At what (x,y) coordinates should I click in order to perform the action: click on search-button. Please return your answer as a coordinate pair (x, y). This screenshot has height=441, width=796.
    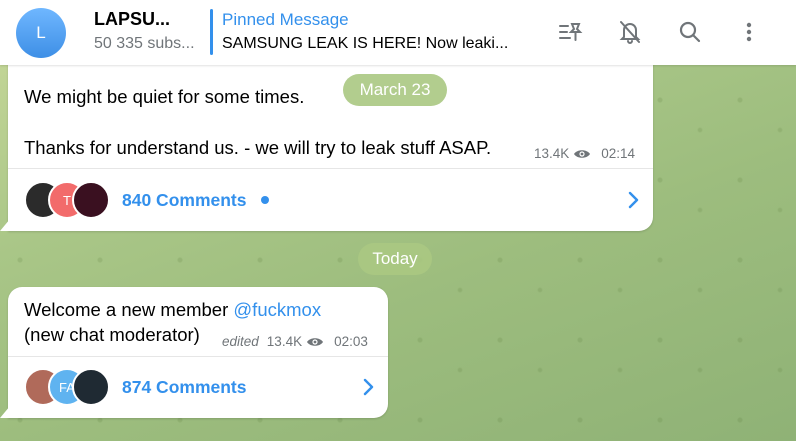
    Looking at the image, I should click on (690, 32).